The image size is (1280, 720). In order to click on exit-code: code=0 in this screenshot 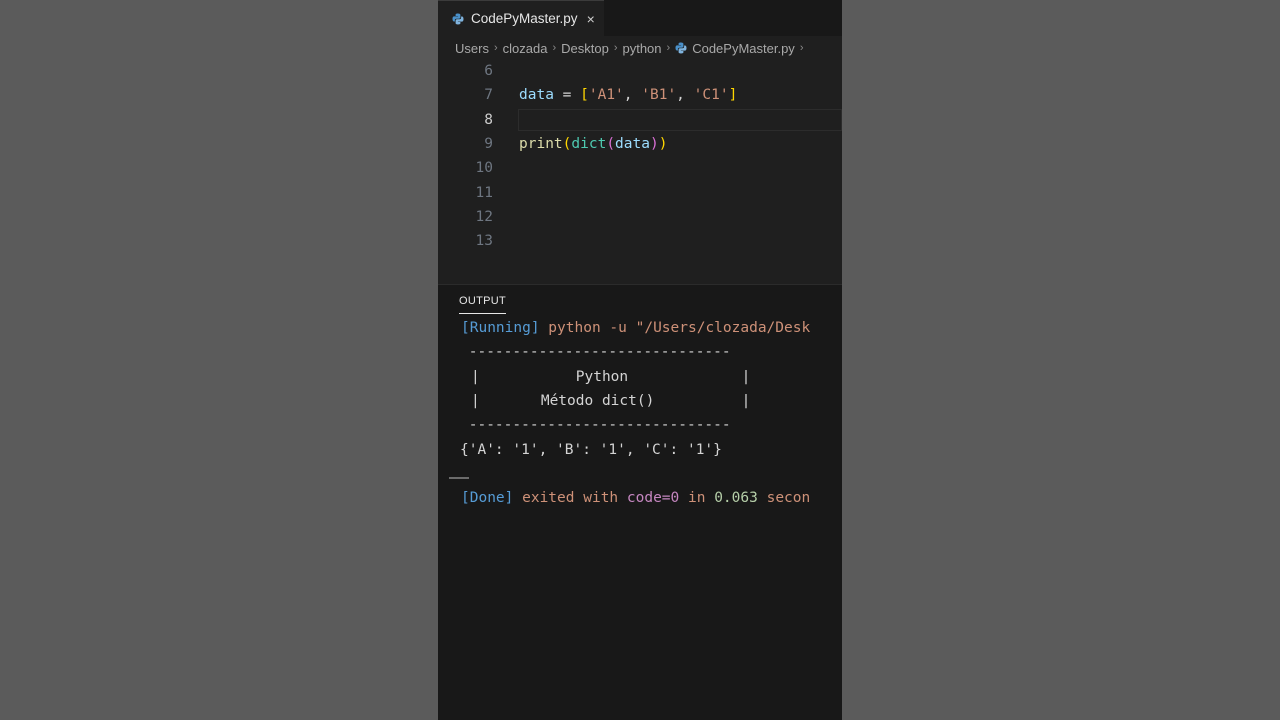, I will do `click(653, 498)`.